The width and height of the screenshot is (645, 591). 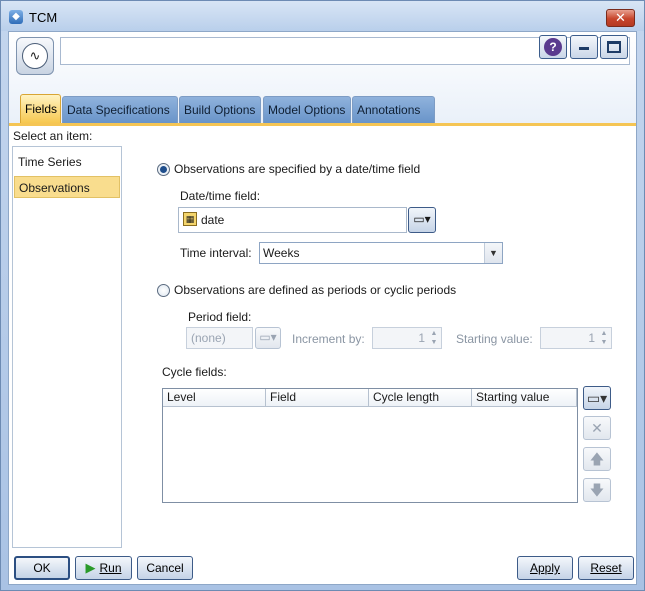 What do you see at coordinates (292, 220) in the screenshot?
I see `date-time-field-input: ▦ date` at bounding box center [292, 220].